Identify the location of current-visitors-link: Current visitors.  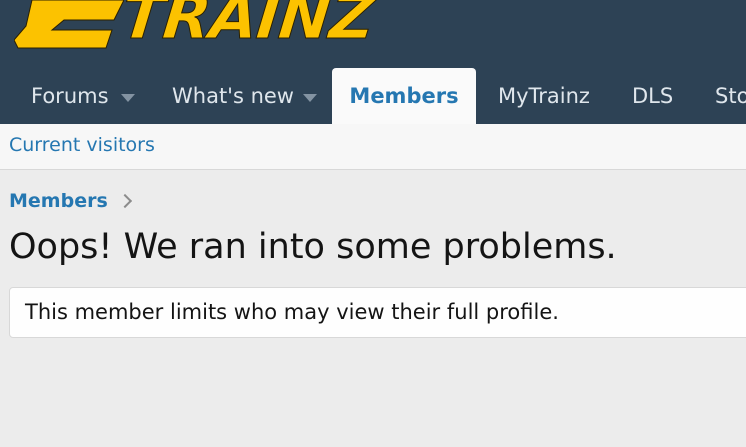
(82, 145).